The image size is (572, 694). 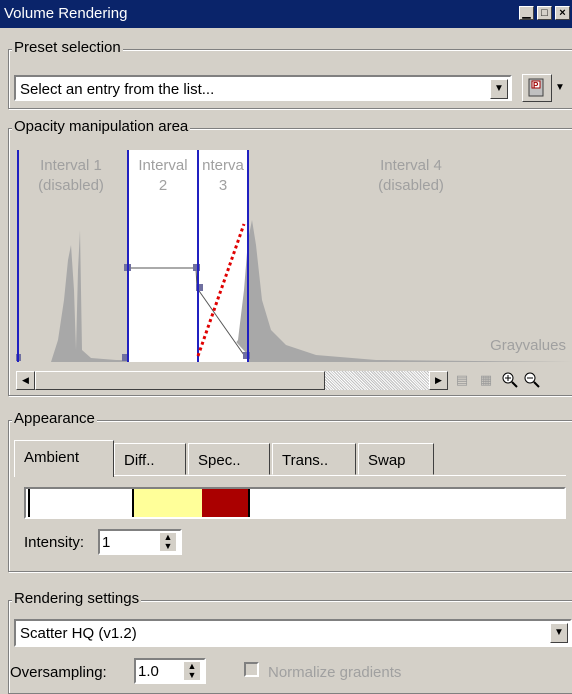 What do you see at coordinates (67, 47) in the screenshot?
I see `preset-legend: Preset selection` at bounding box center [67, 47].